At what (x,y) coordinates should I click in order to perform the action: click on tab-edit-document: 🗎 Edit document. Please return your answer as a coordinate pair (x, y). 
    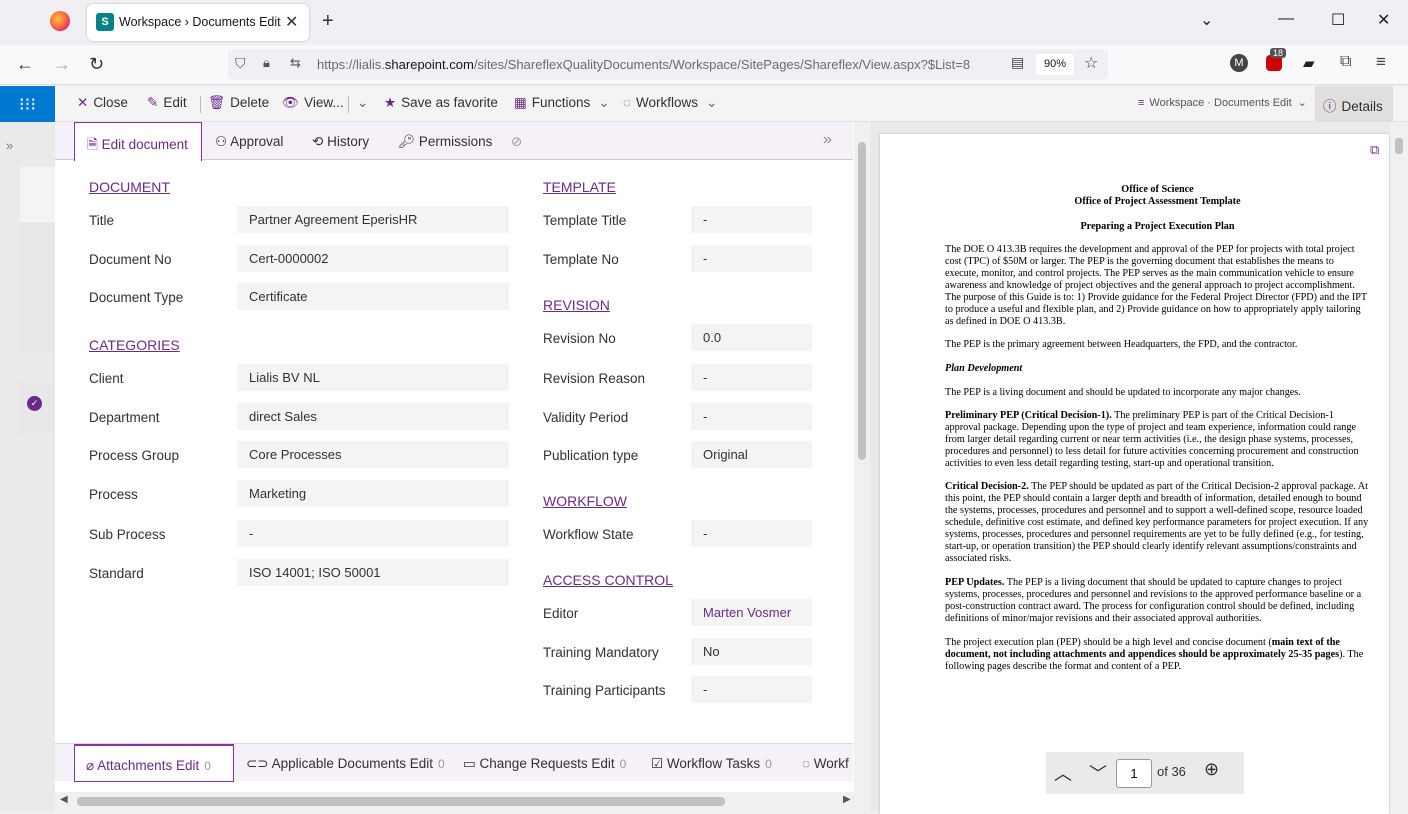
    Looking at the image, I should click on (138, 141).